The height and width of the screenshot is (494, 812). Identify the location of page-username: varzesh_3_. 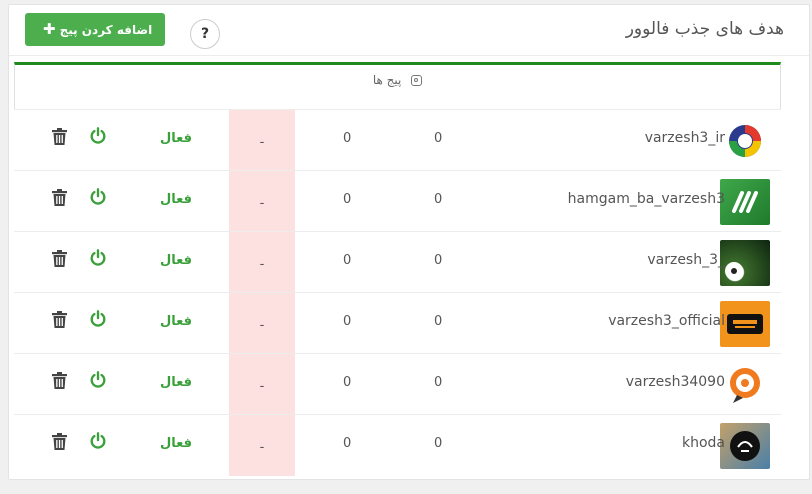
(686, 260).